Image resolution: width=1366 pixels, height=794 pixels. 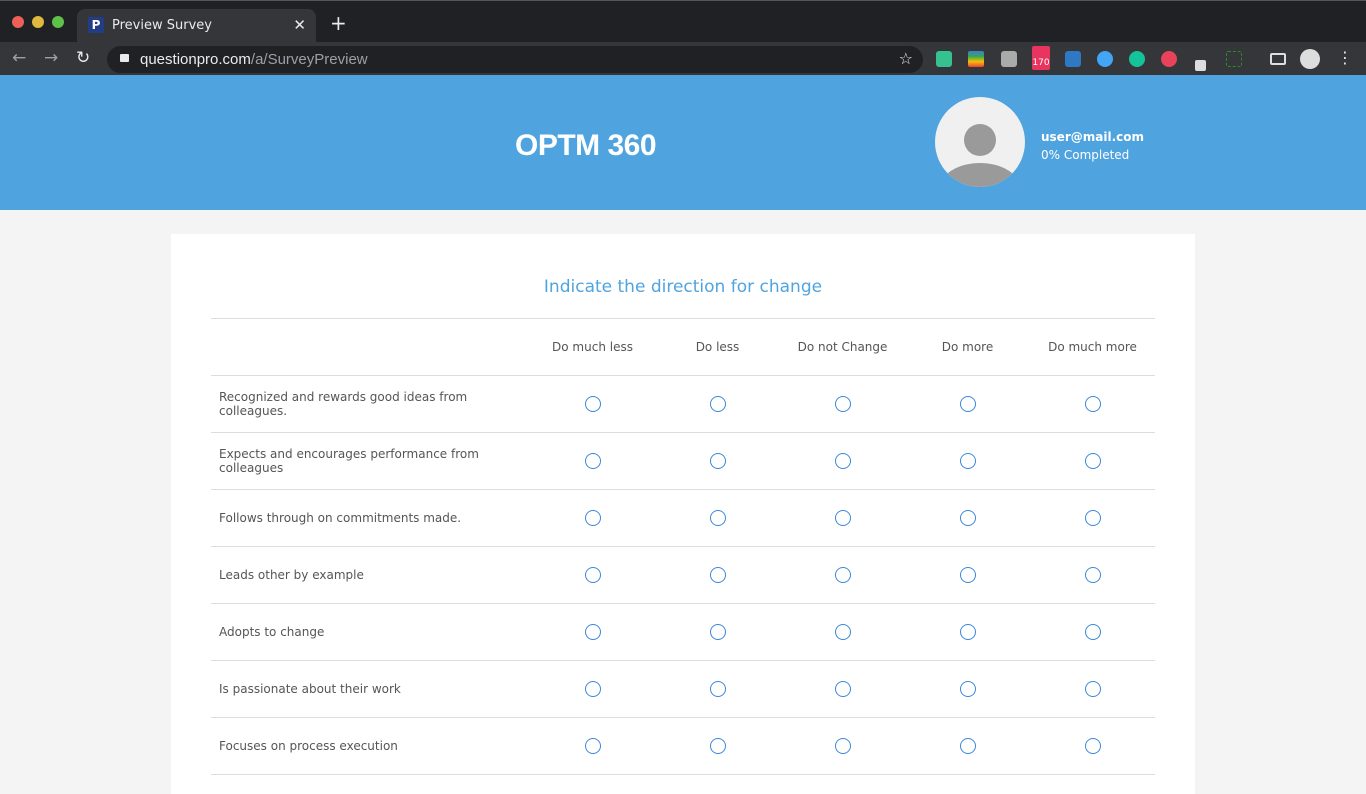 I want to click on screenshot-extension-icon, so click(x=1234, y=59).